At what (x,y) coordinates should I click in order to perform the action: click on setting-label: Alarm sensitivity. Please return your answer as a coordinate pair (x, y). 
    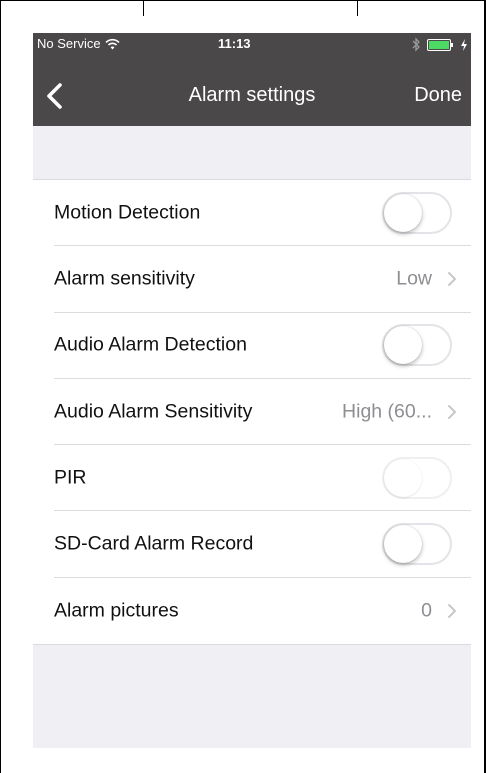
    Looking at the image, I should click on (124, 278).